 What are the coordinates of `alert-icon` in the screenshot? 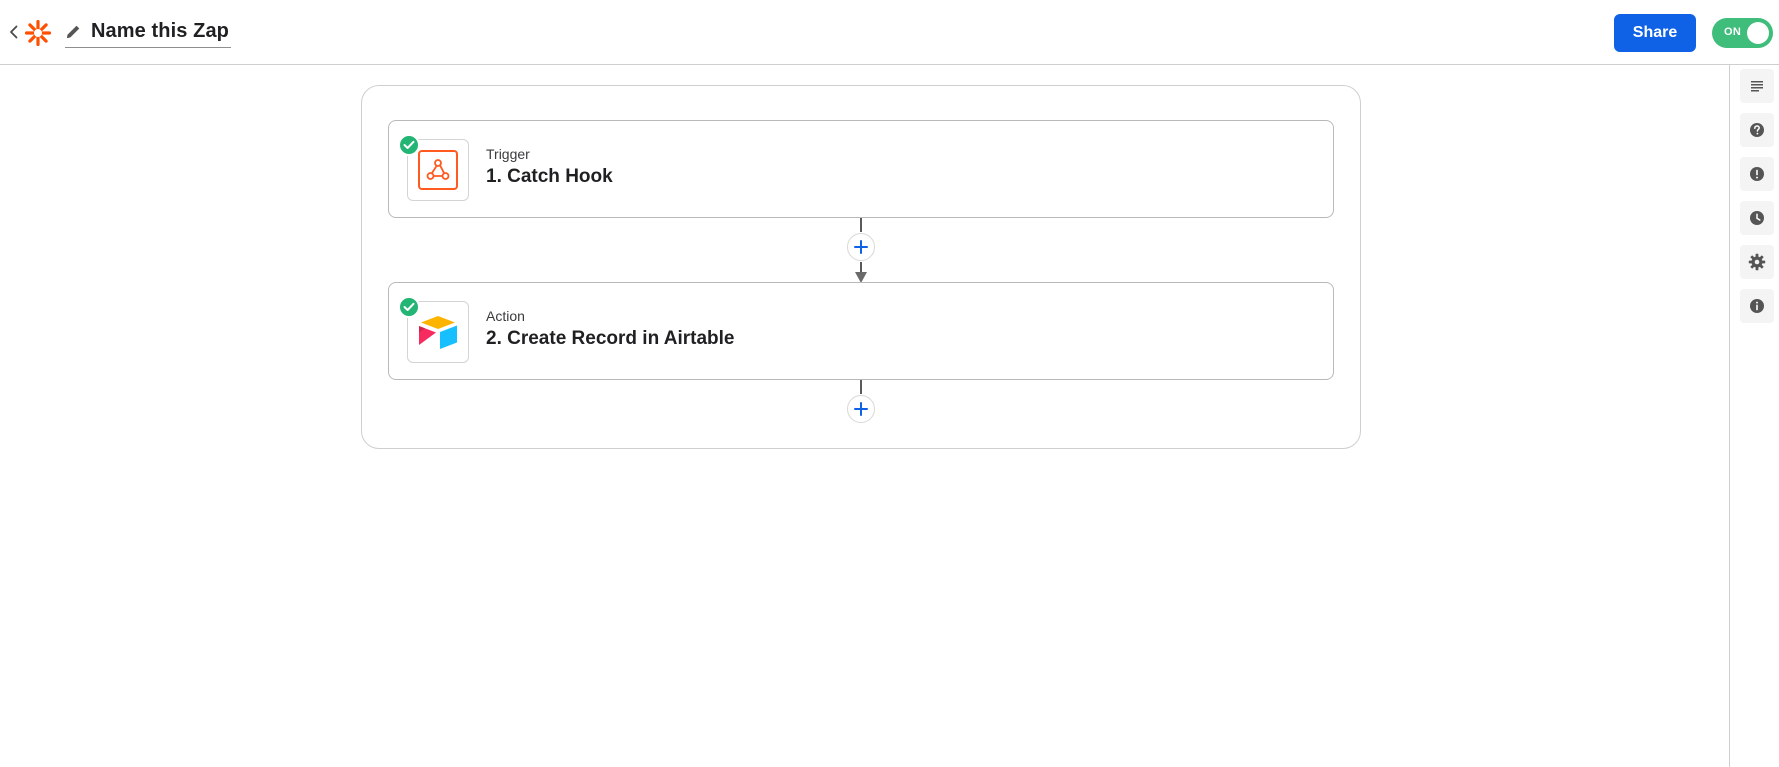 It's located at (1757, 174).